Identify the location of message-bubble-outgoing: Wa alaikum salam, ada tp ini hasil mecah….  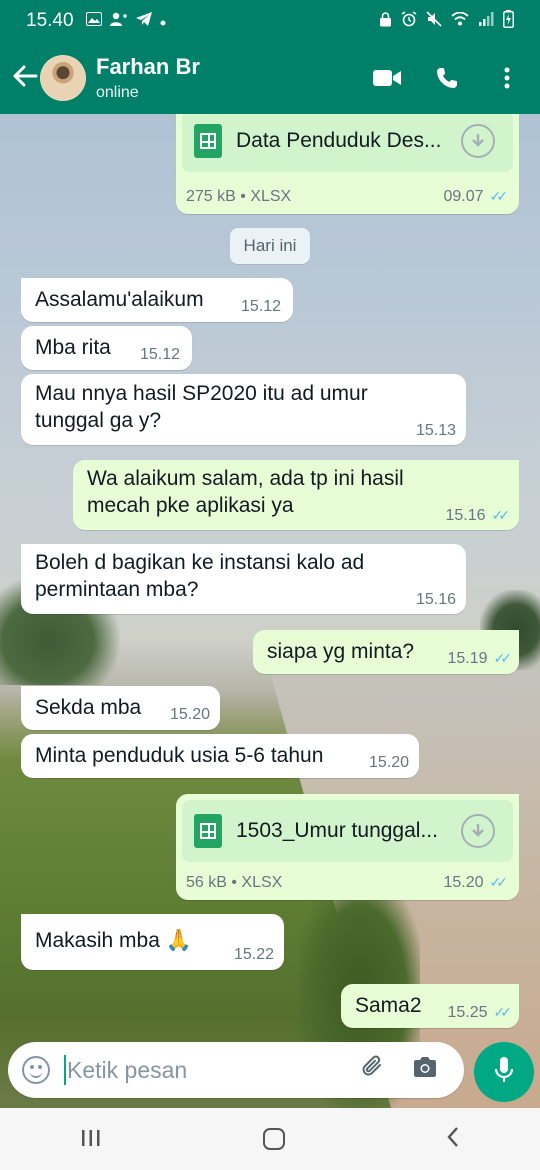
(296, 495).